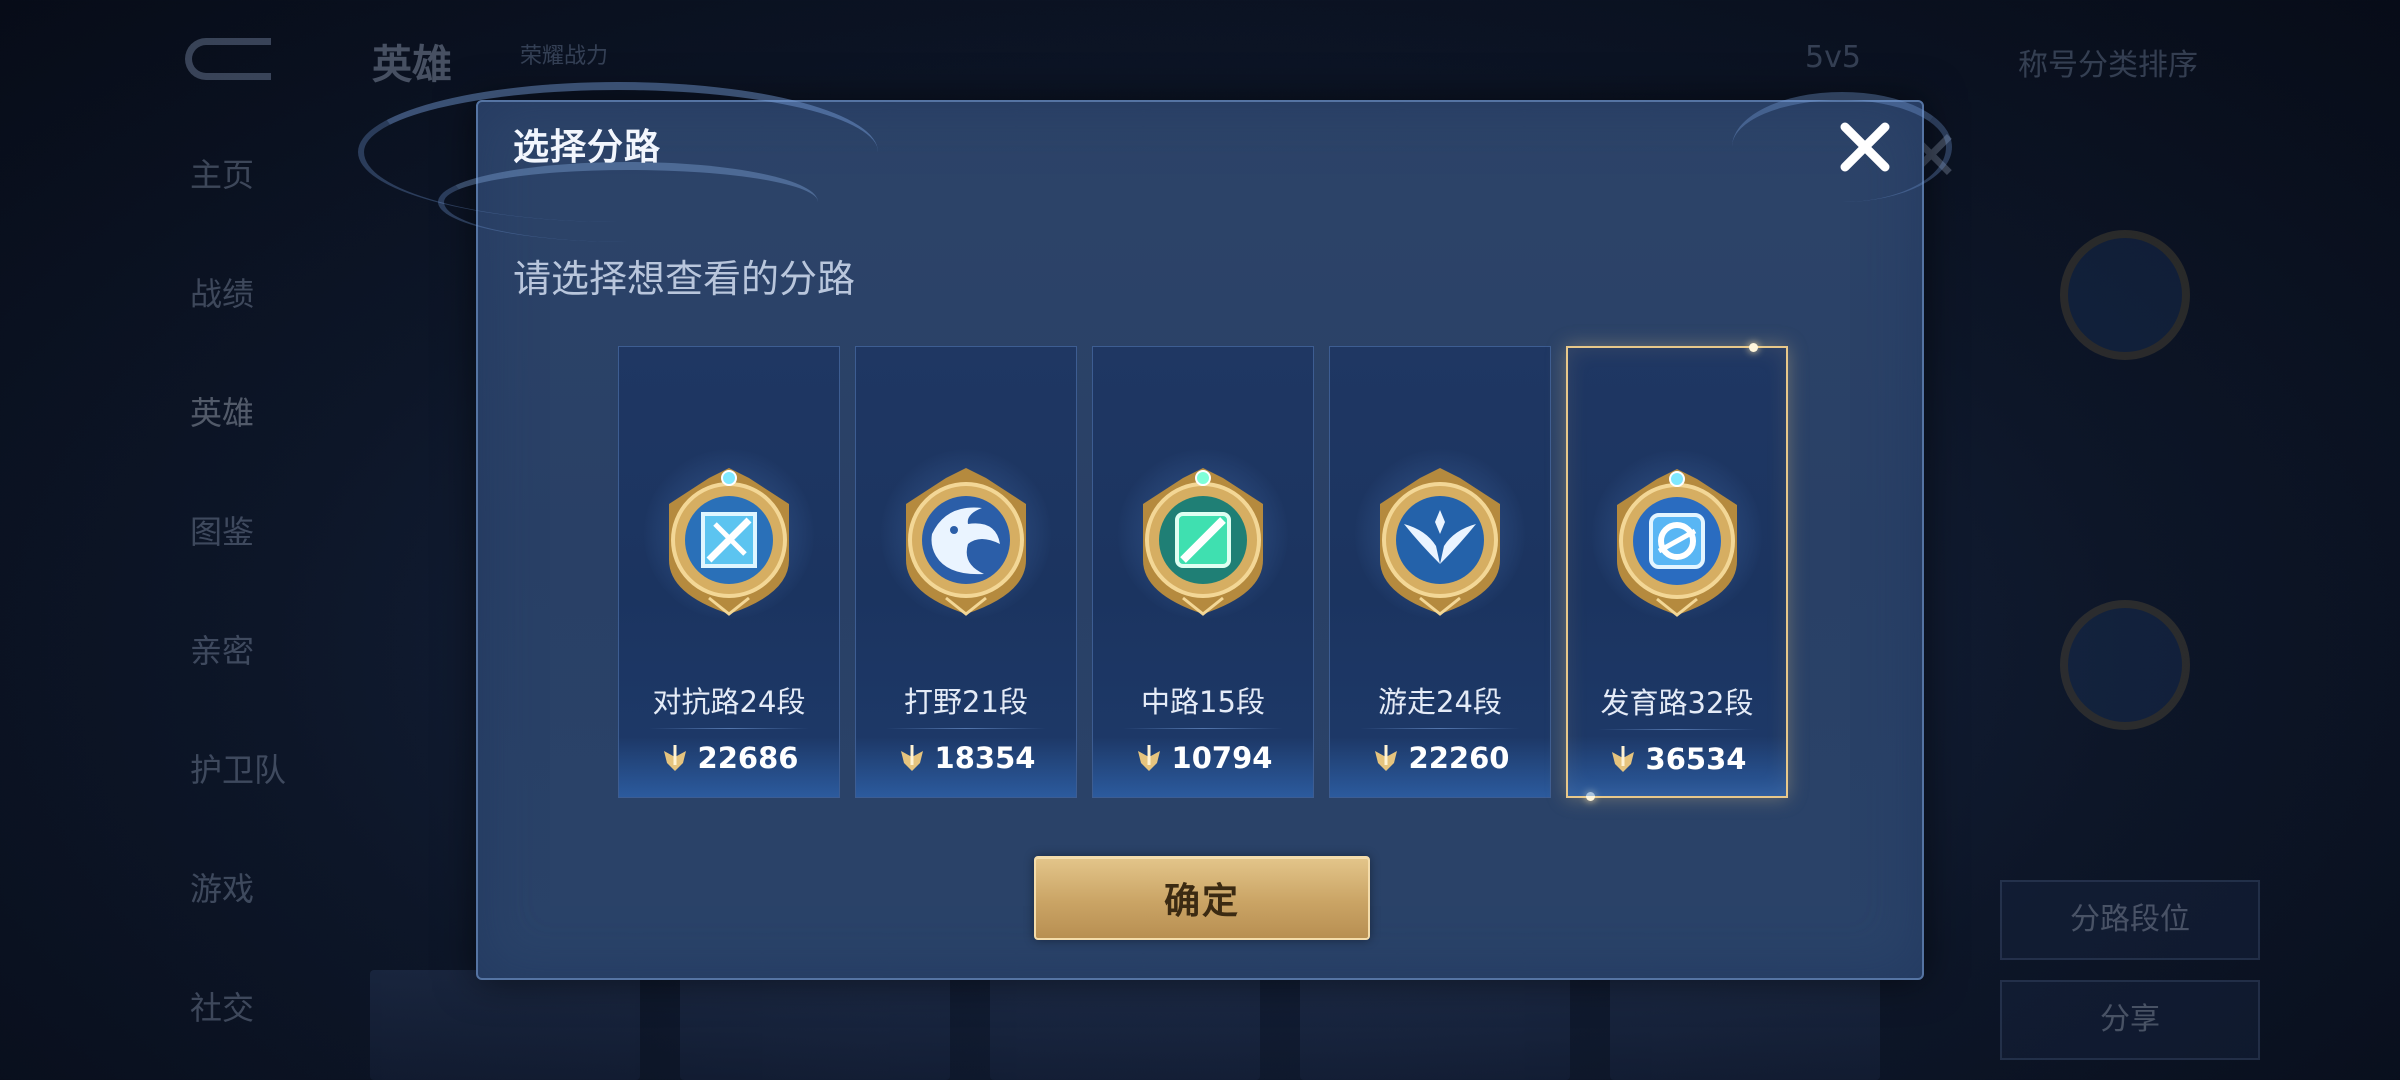  What do you see at coordinates (250, 685) in the screenshot?
I see `nav-item-intimacy: 亲密` at bounding box center [250, 685].